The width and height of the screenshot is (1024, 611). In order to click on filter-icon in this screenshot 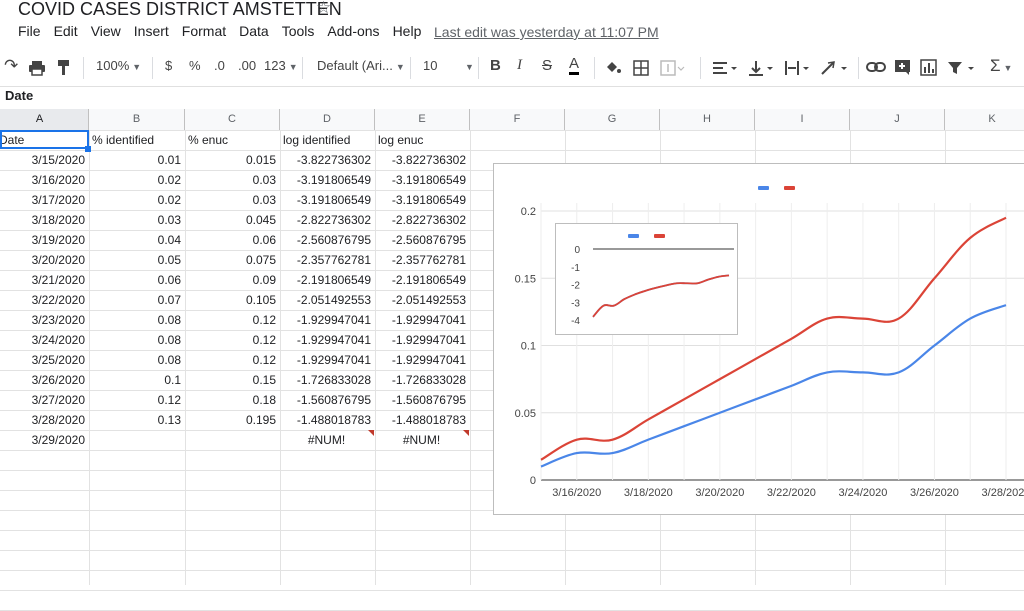, I will do `click(962, 68)`.